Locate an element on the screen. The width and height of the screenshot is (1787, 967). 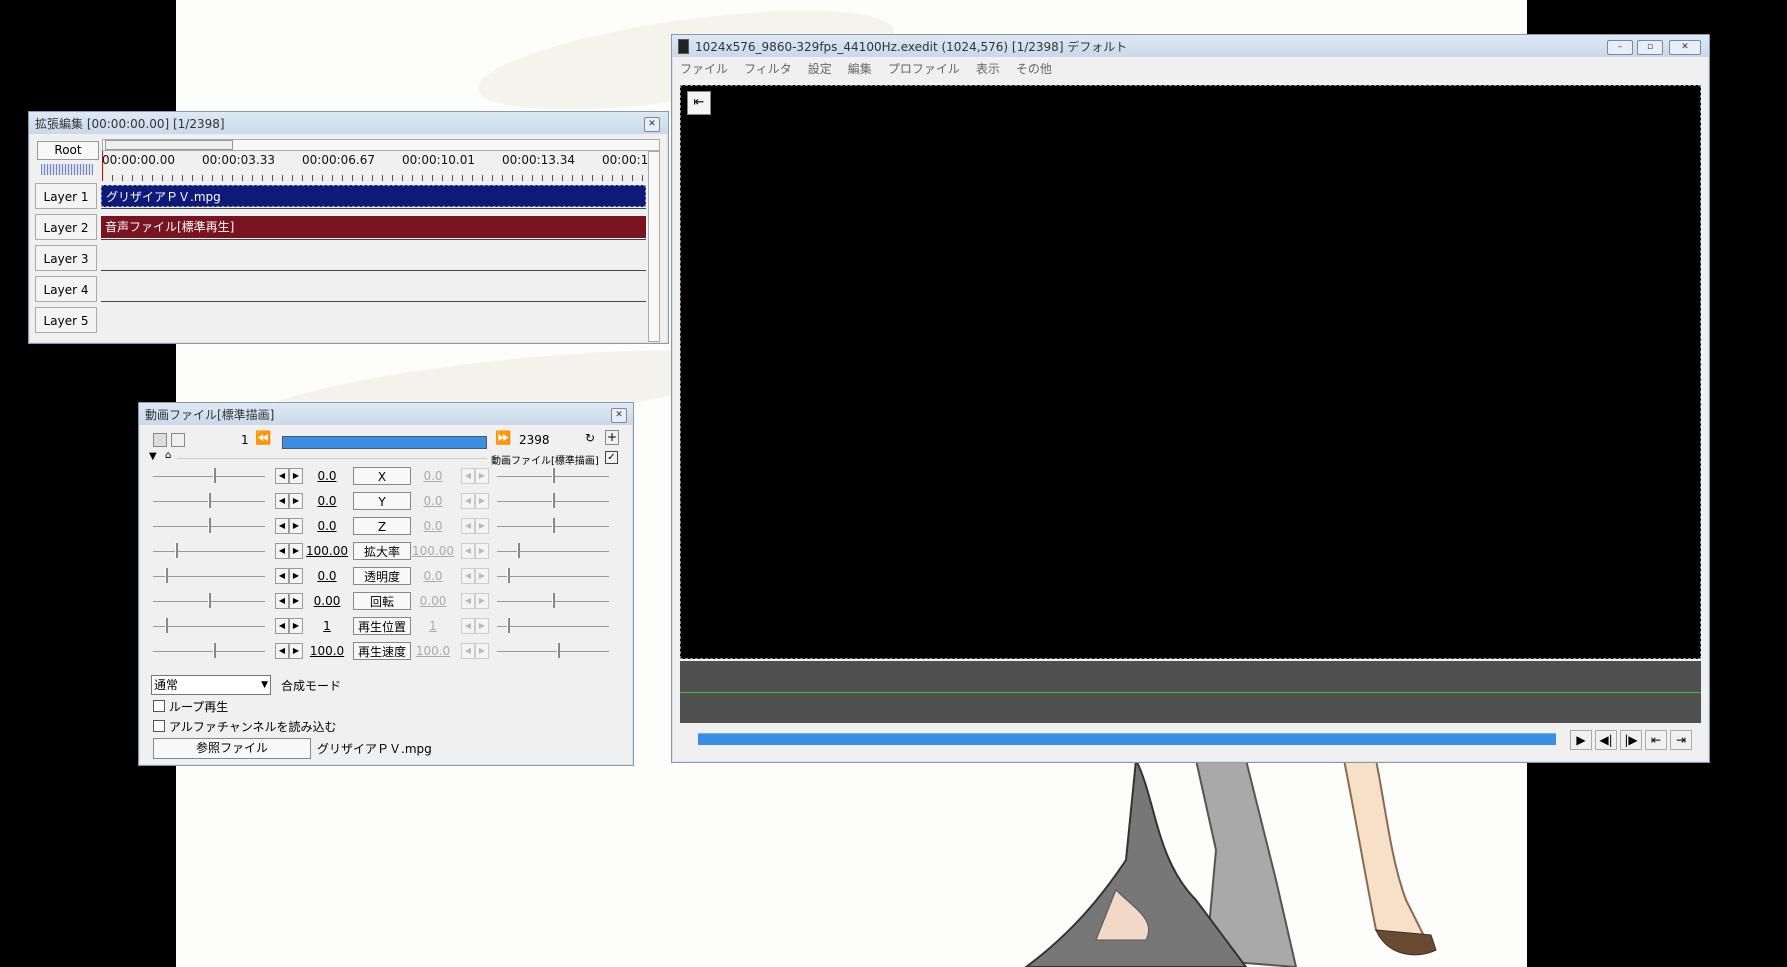
seek-bar is located at coordinates (1118, 741).